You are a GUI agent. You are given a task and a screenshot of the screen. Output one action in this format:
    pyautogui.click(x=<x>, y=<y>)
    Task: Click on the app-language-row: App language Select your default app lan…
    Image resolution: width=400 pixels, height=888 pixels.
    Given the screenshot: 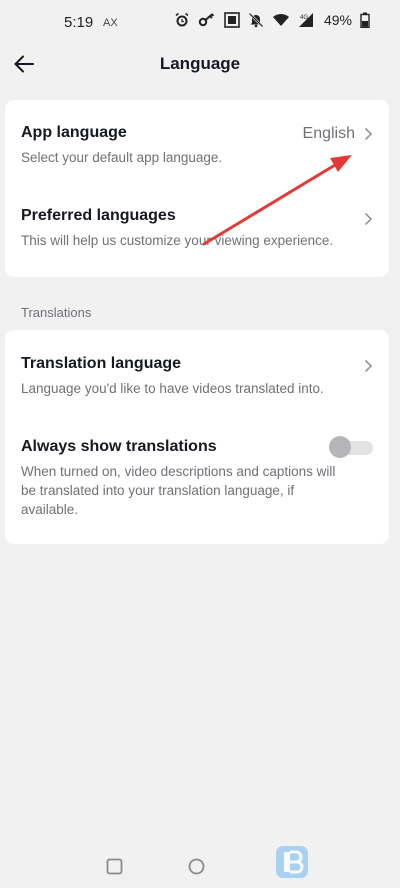 What is the action you would take?
    pyautogui.click(x=197, y=154)
    